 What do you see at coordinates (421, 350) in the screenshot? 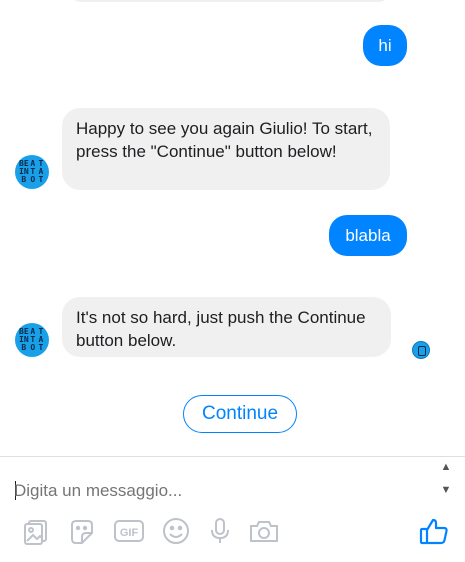
I see `read-receipt-avatar` at bounding box center [421, 350].